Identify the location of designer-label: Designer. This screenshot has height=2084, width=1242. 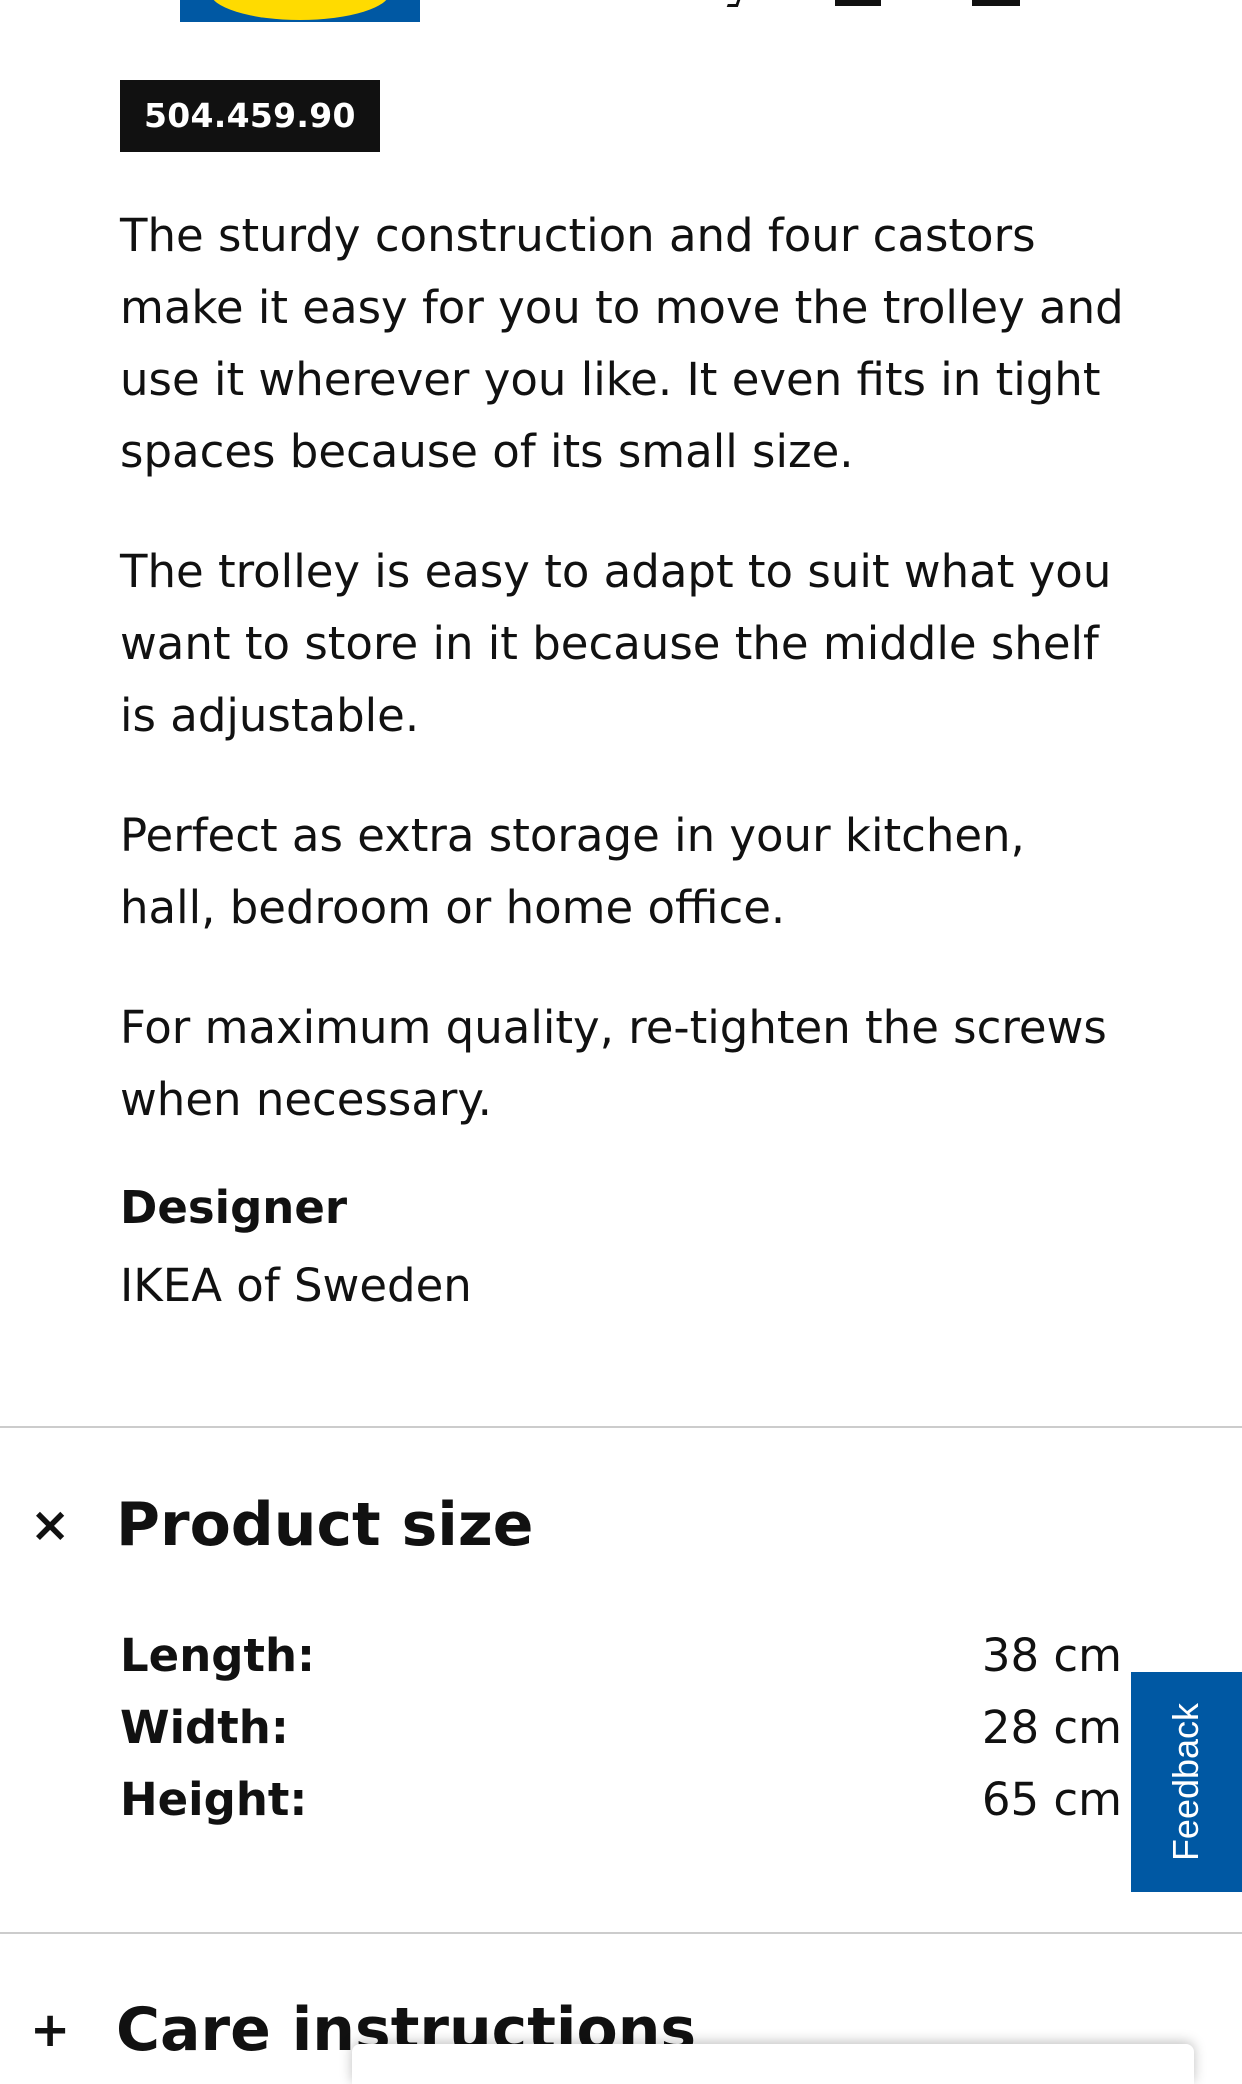
(234, 1207).